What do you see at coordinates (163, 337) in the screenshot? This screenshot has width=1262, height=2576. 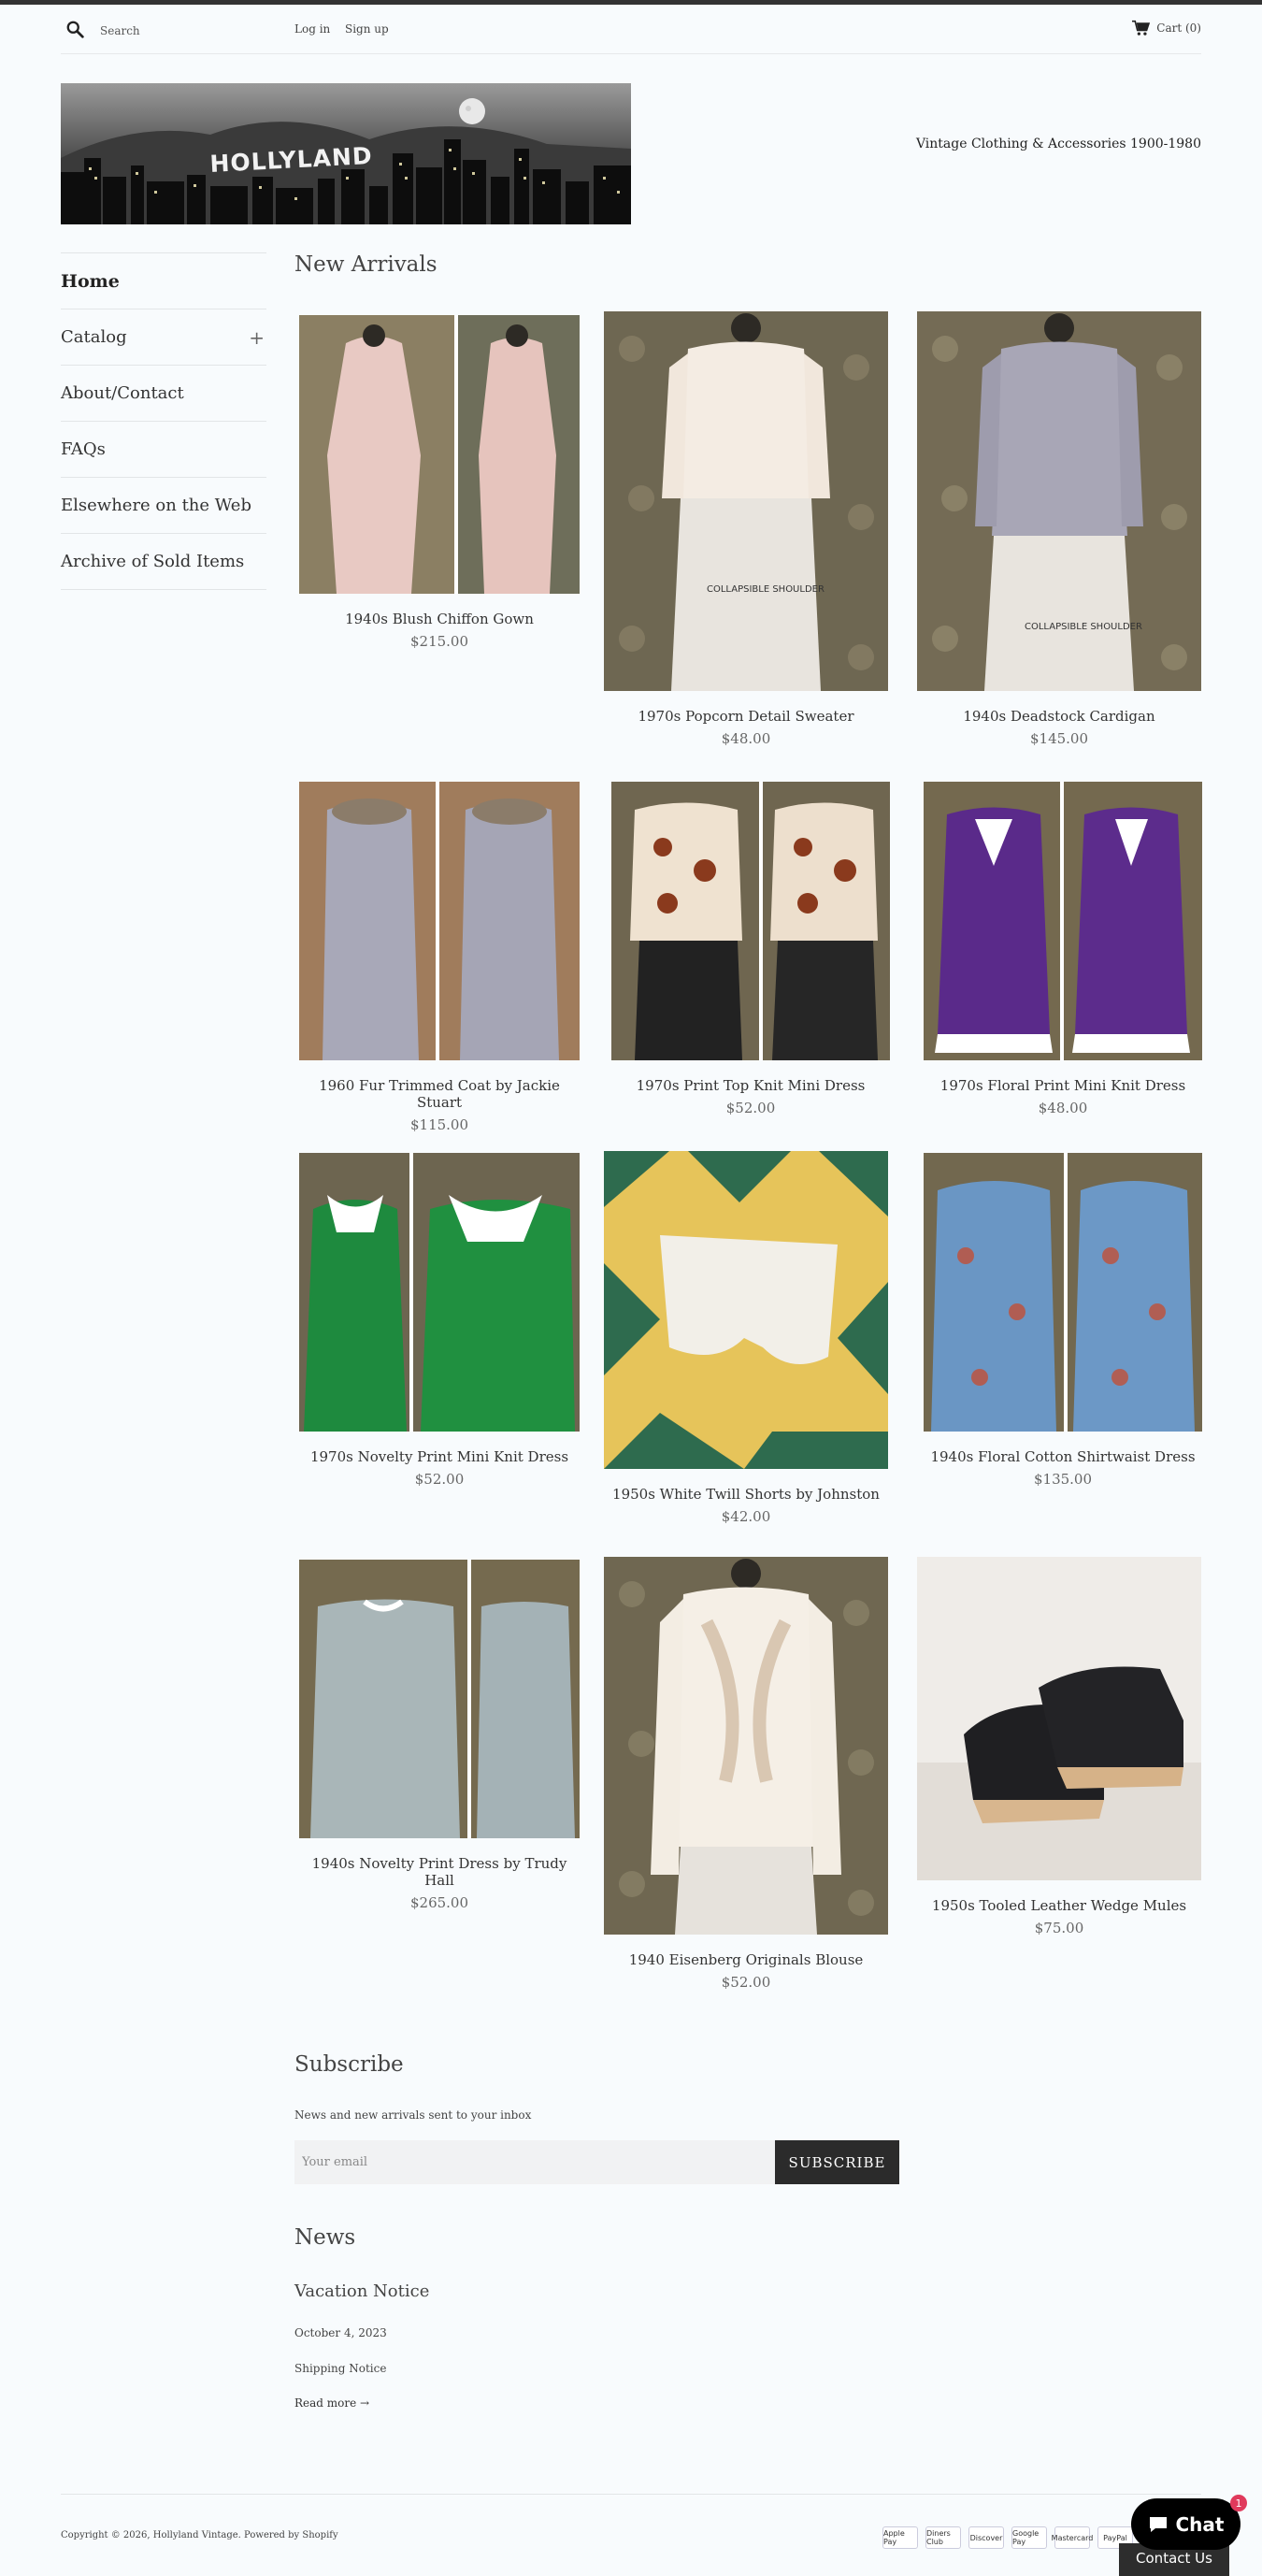 I see `sidebar-item-catalog: Catalog +` at bounding box center [163, 337].